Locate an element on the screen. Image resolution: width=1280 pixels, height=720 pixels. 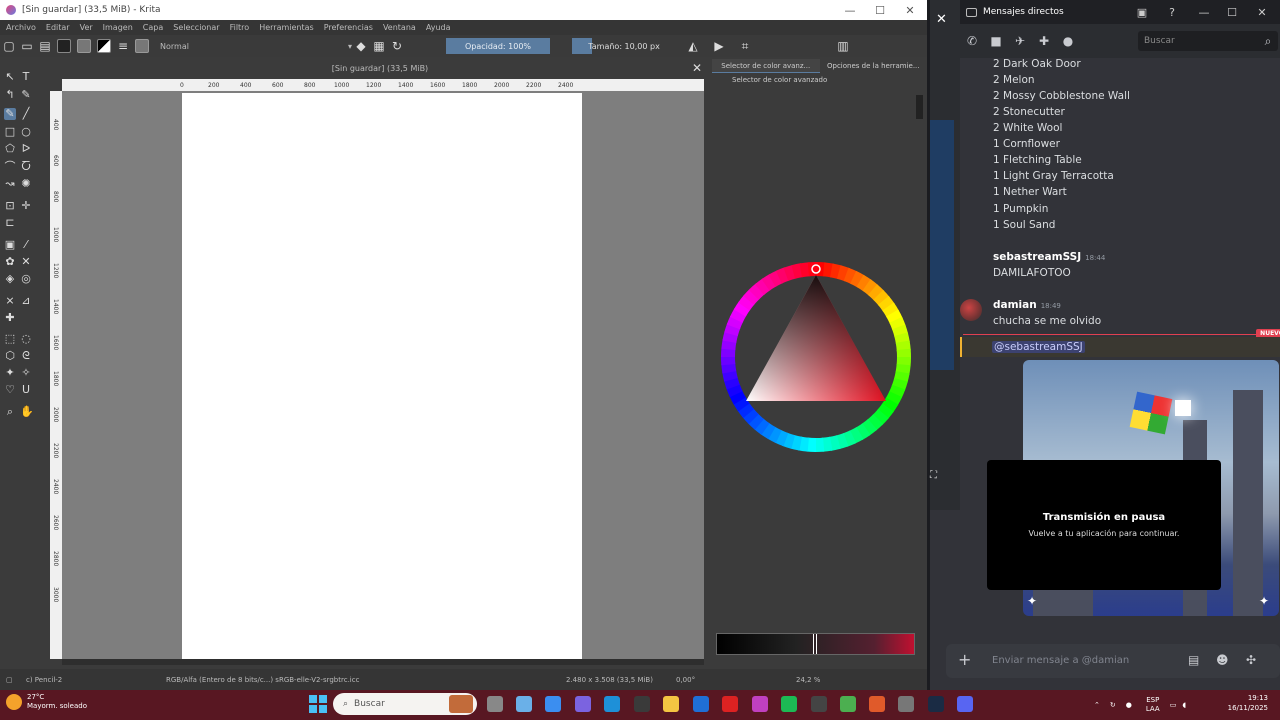
edge-copilot-icon is located at coordinates (553, 704).